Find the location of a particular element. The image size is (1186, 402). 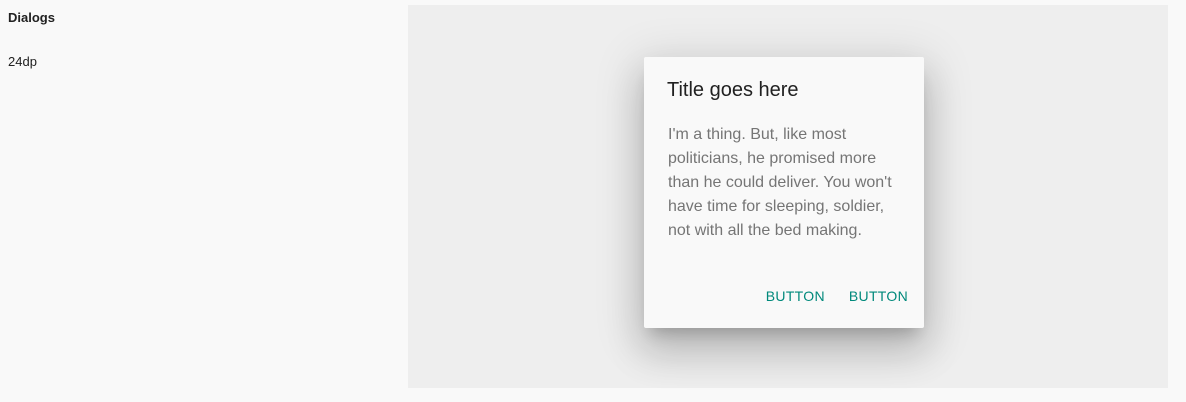

dialog-actions: BUTTON BUTTON is located at coordinates (837, 296).